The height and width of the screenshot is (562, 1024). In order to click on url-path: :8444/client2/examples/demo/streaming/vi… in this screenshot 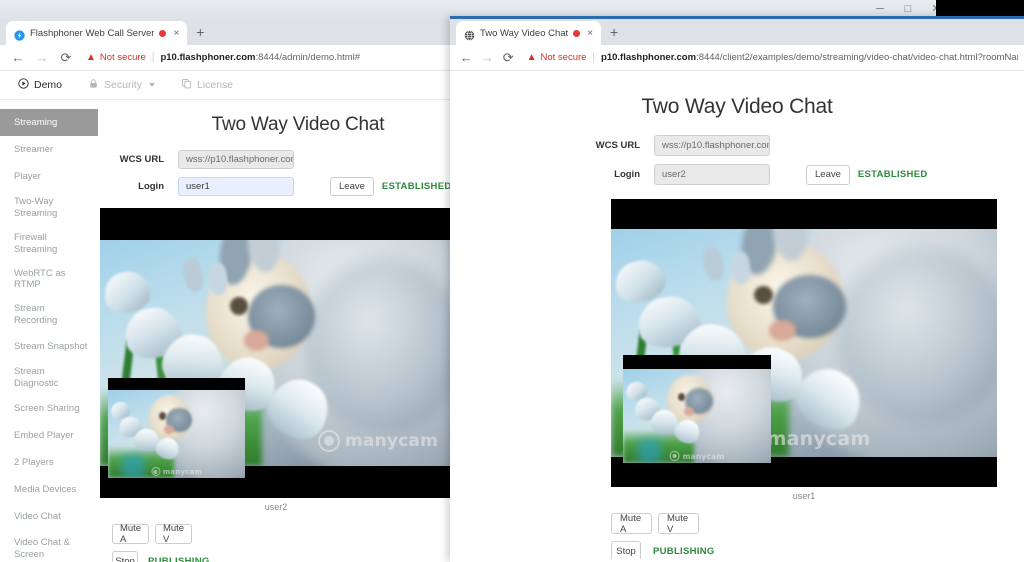, I will do `click(857, 57)`.